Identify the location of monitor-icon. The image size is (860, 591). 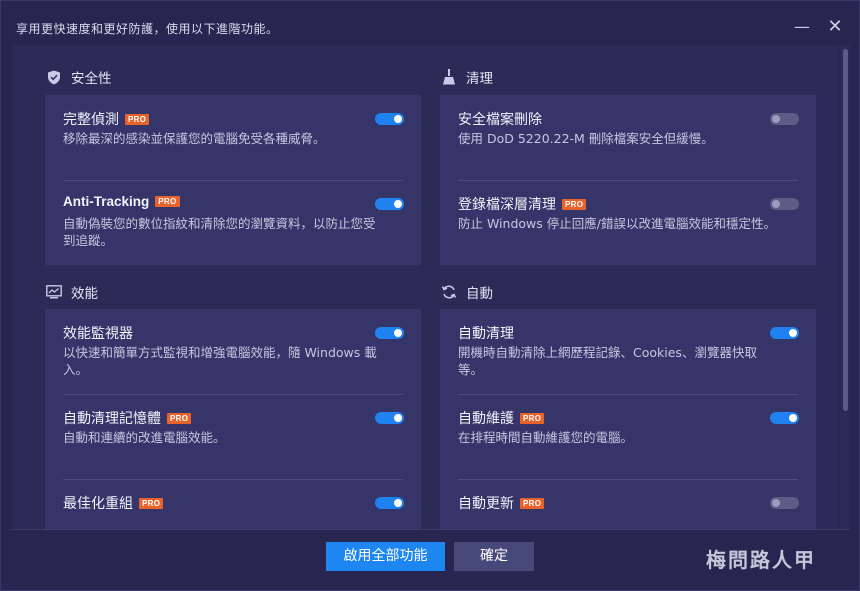
(54, 292).